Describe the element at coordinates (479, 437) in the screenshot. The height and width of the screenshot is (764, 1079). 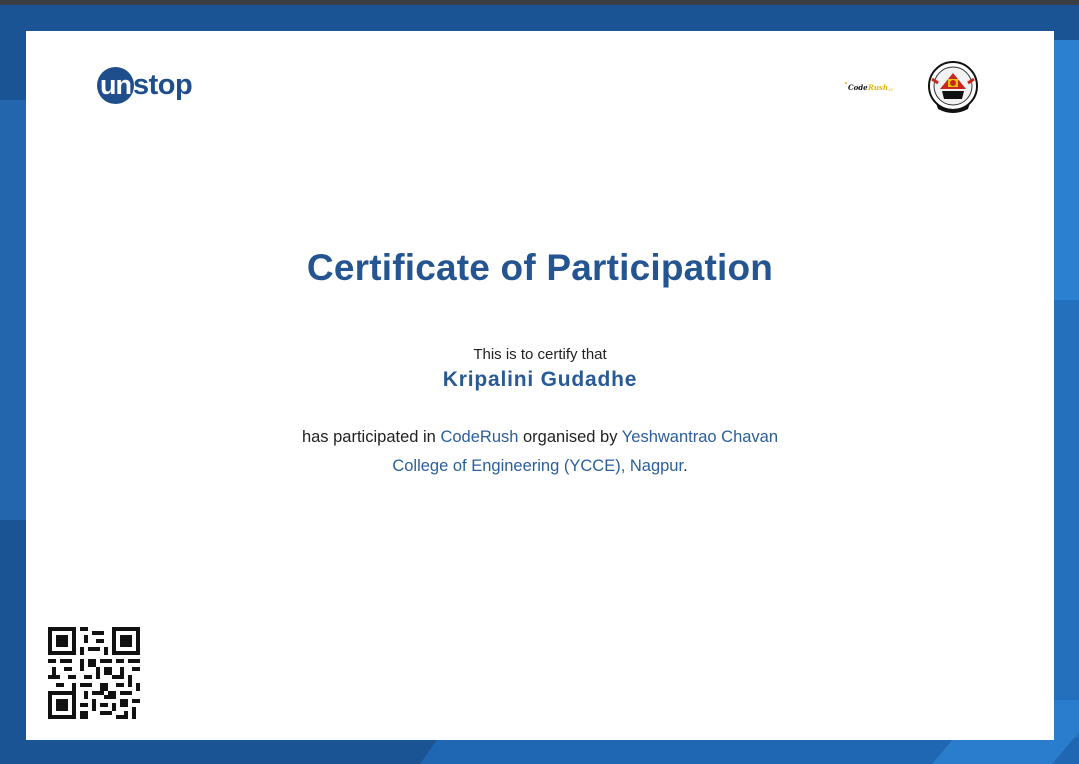
I see `event-name: CodeRush` at that location.